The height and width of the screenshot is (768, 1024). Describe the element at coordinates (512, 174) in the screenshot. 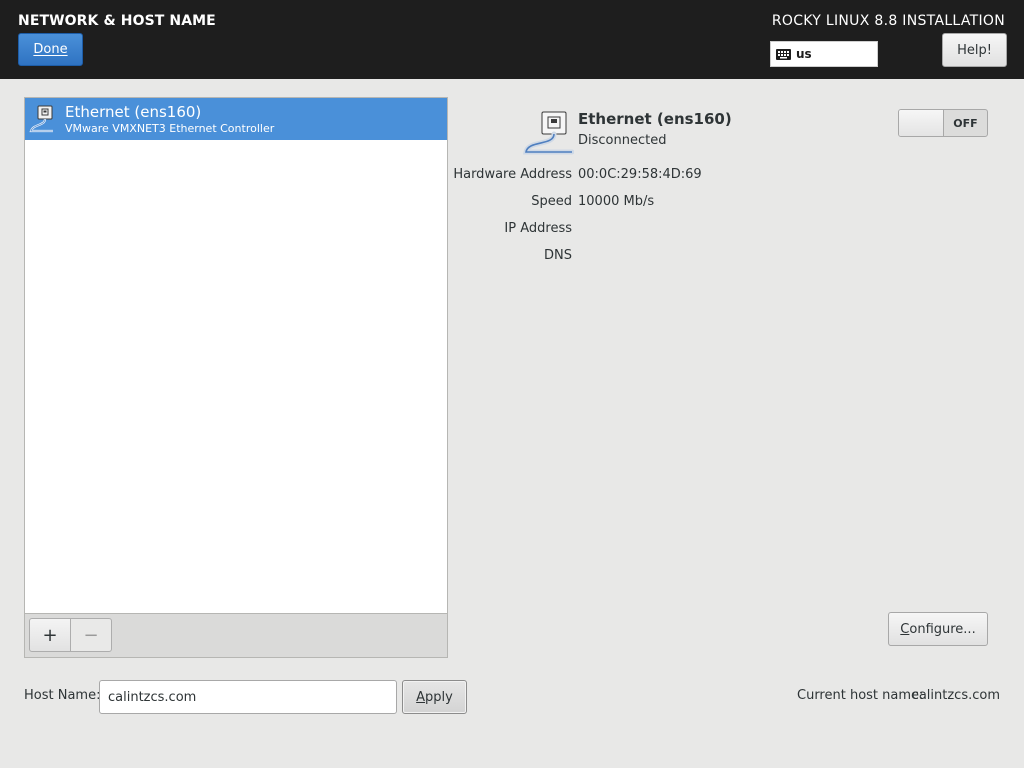

I see `hardware-address-label: Hardware Address` at that location.